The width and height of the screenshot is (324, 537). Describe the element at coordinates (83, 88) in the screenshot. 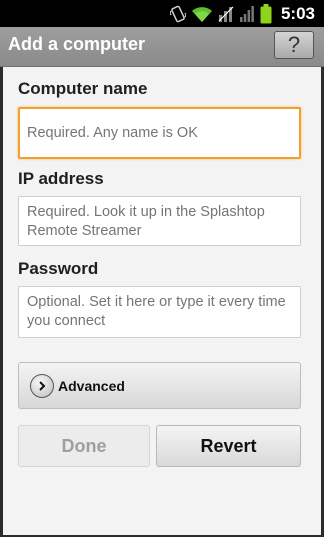

I see `computer-name-label: Computer name` at that location.